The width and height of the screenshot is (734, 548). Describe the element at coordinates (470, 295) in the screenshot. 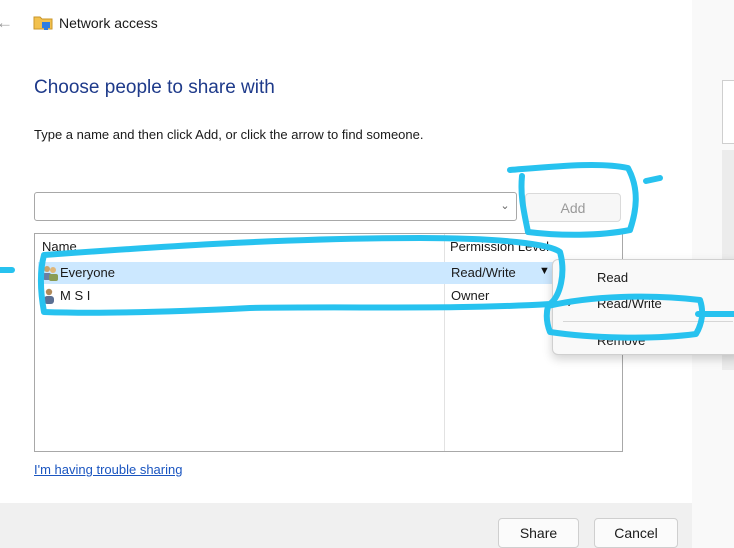

I see `row-permission: Owner` at that location.